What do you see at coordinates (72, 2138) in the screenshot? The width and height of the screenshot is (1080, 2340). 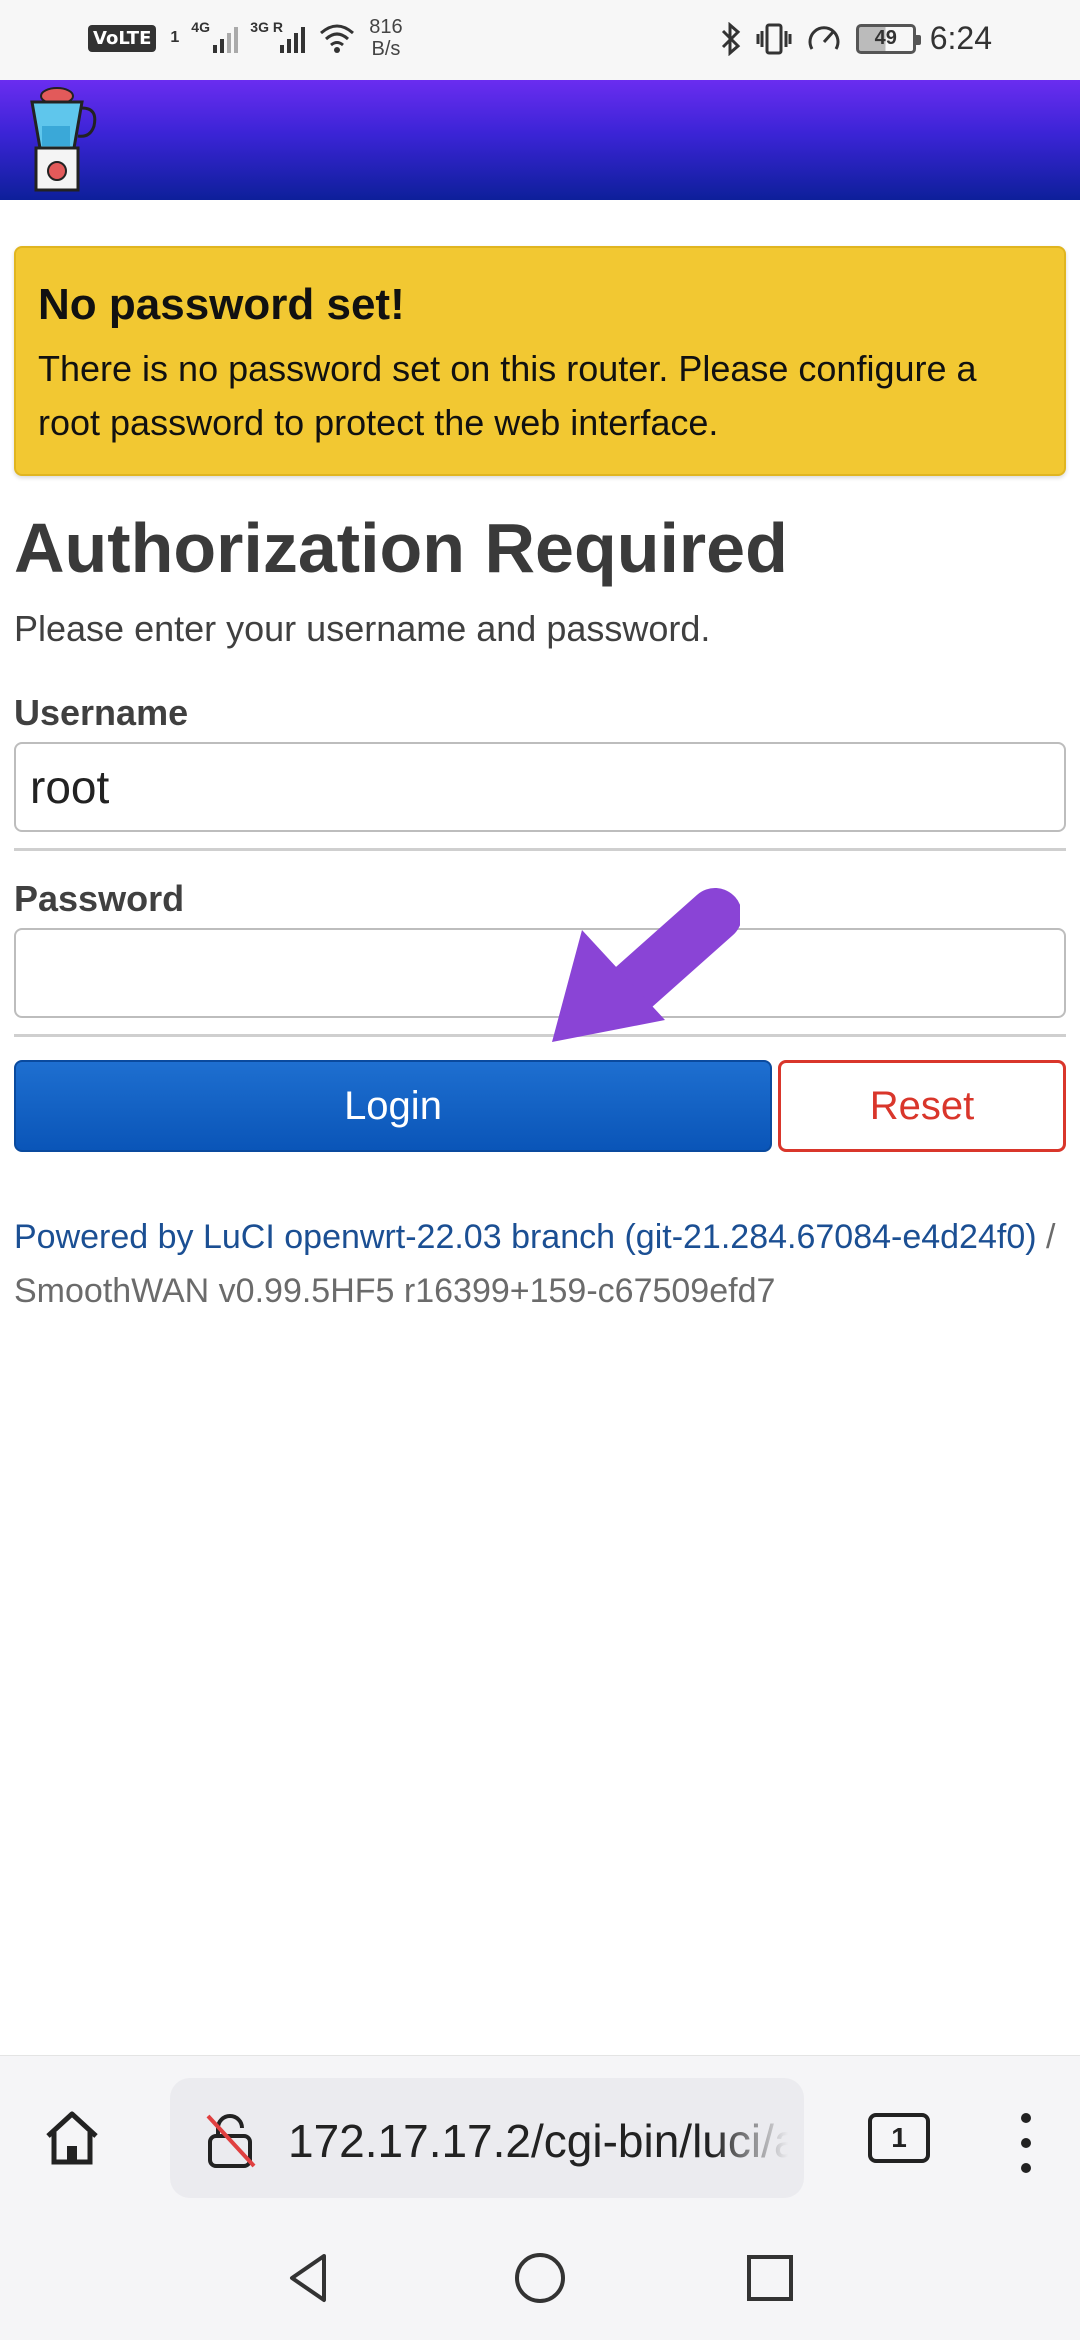 I see `home-icon` at bounding box center [72, 2138].